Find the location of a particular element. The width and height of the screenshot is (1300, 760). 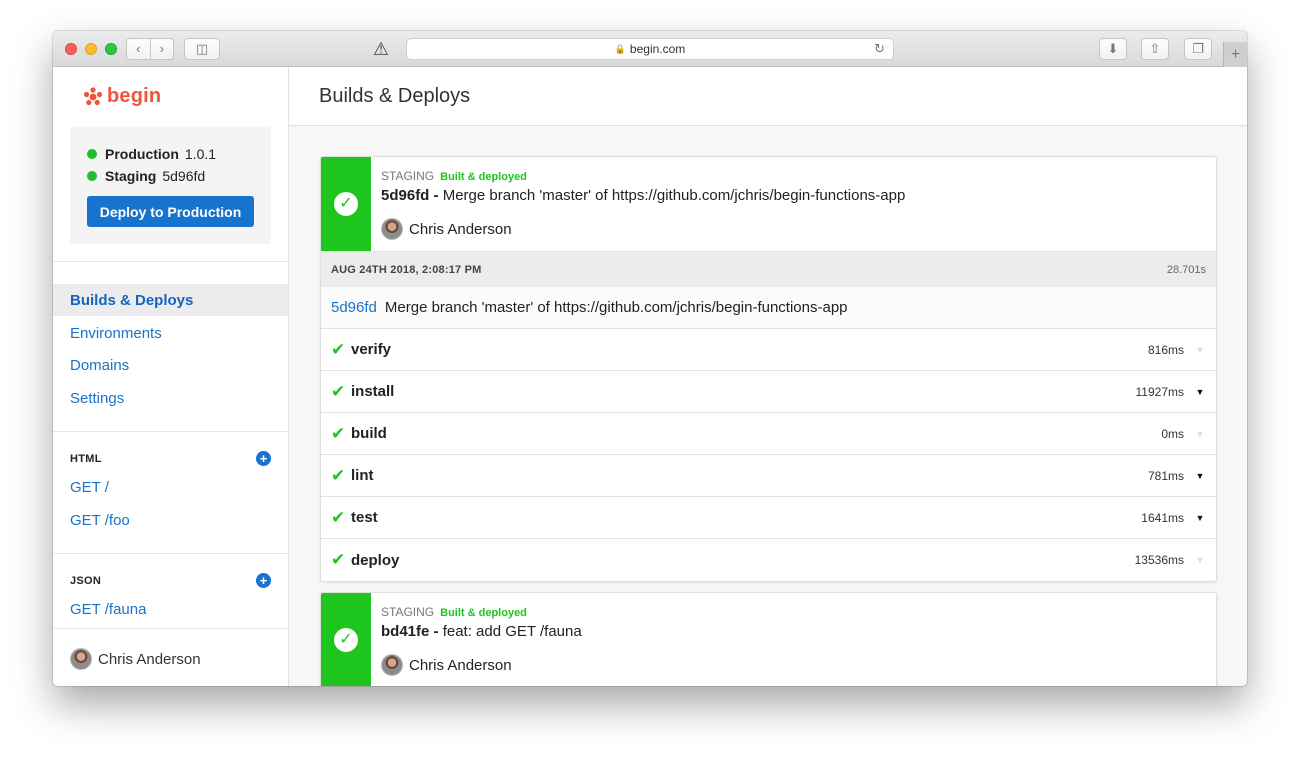

add-html-route-icon: + is located at coordinates (263, 458).